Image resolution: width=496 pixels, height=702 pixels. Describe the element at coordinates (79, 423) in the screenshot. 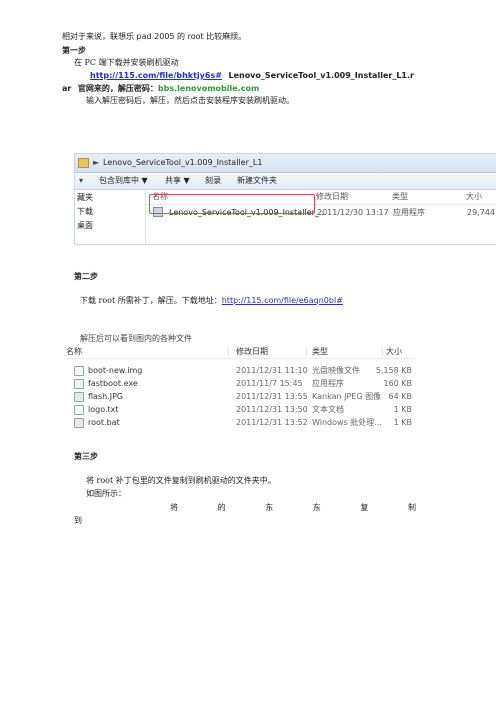

I see `batch-file-icon` at that location.